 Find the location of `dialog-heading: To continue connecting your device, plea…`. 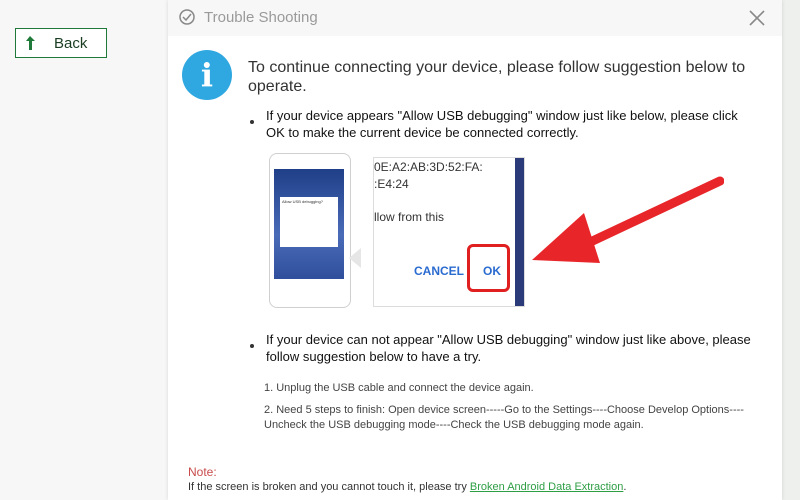

dialog-heading: To continue connecting your device, plea… is located at coordinates (497, 77).